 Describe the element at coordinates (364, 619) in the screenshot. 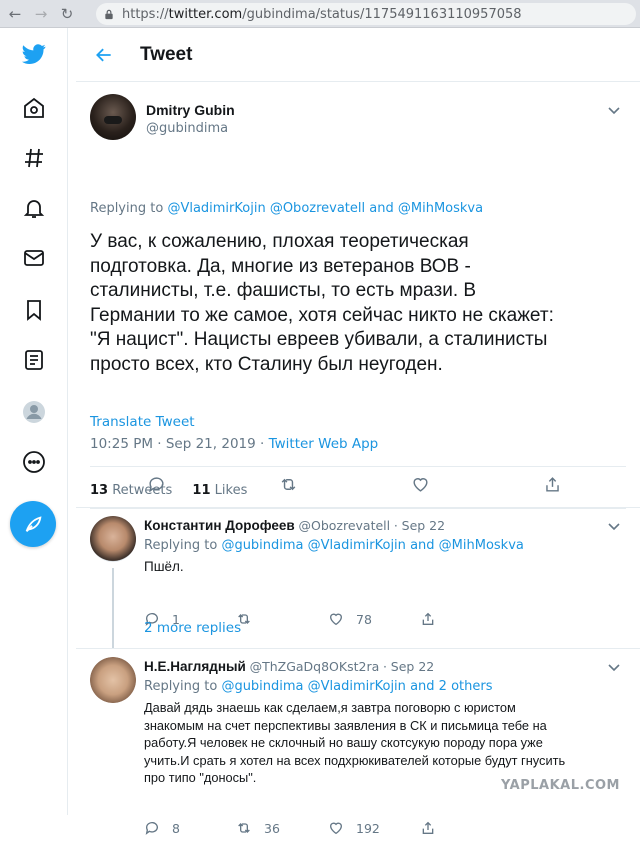

I see `like-count: 78` at that location.